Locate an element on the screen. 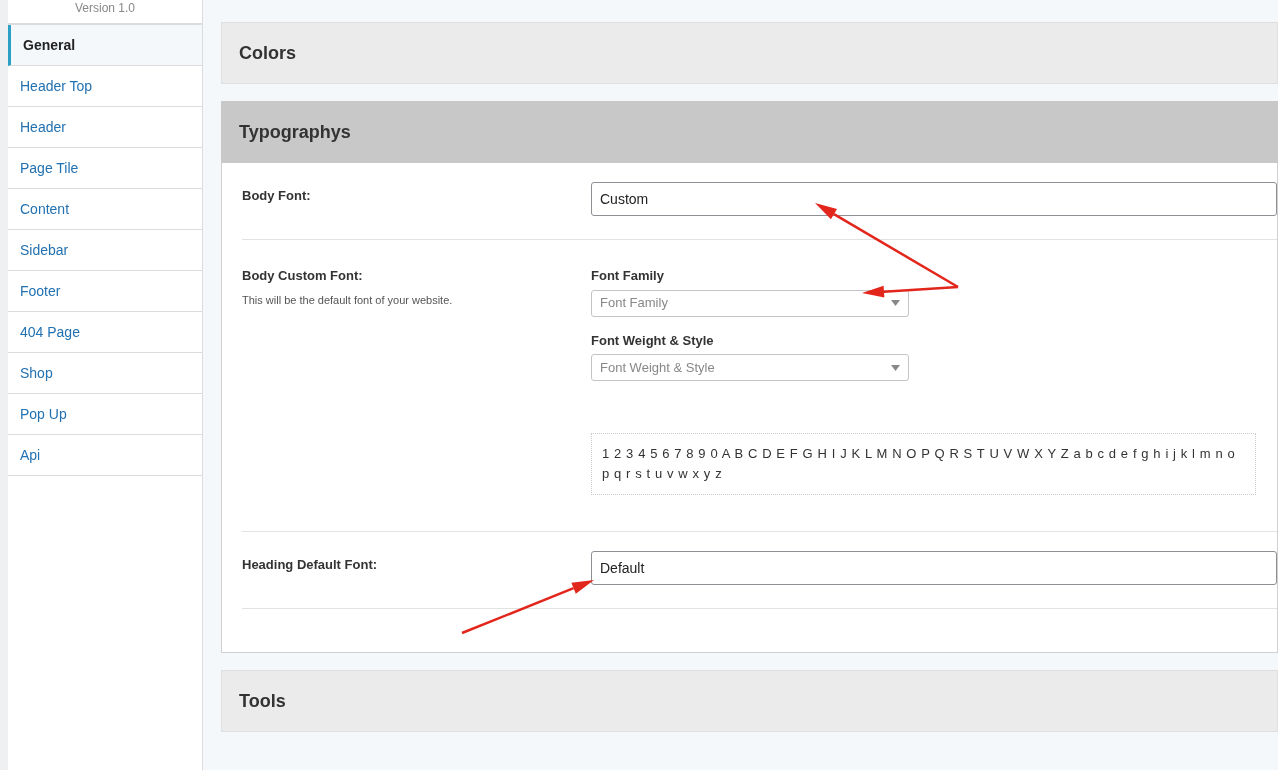  select-field: Default is located at coordinates (934, 568).